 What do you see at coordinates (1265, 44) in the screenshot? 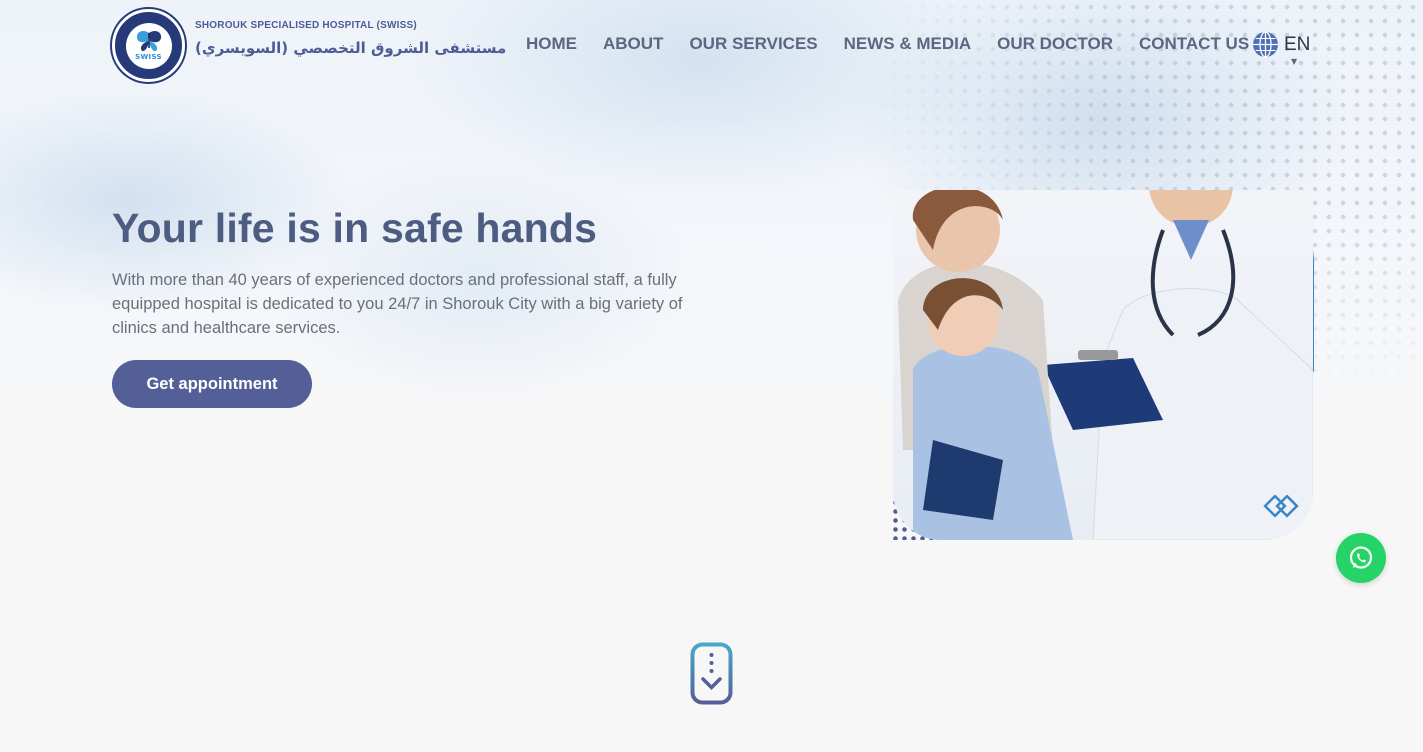
I see `globe-icon` at bounding box center [1265, 44].